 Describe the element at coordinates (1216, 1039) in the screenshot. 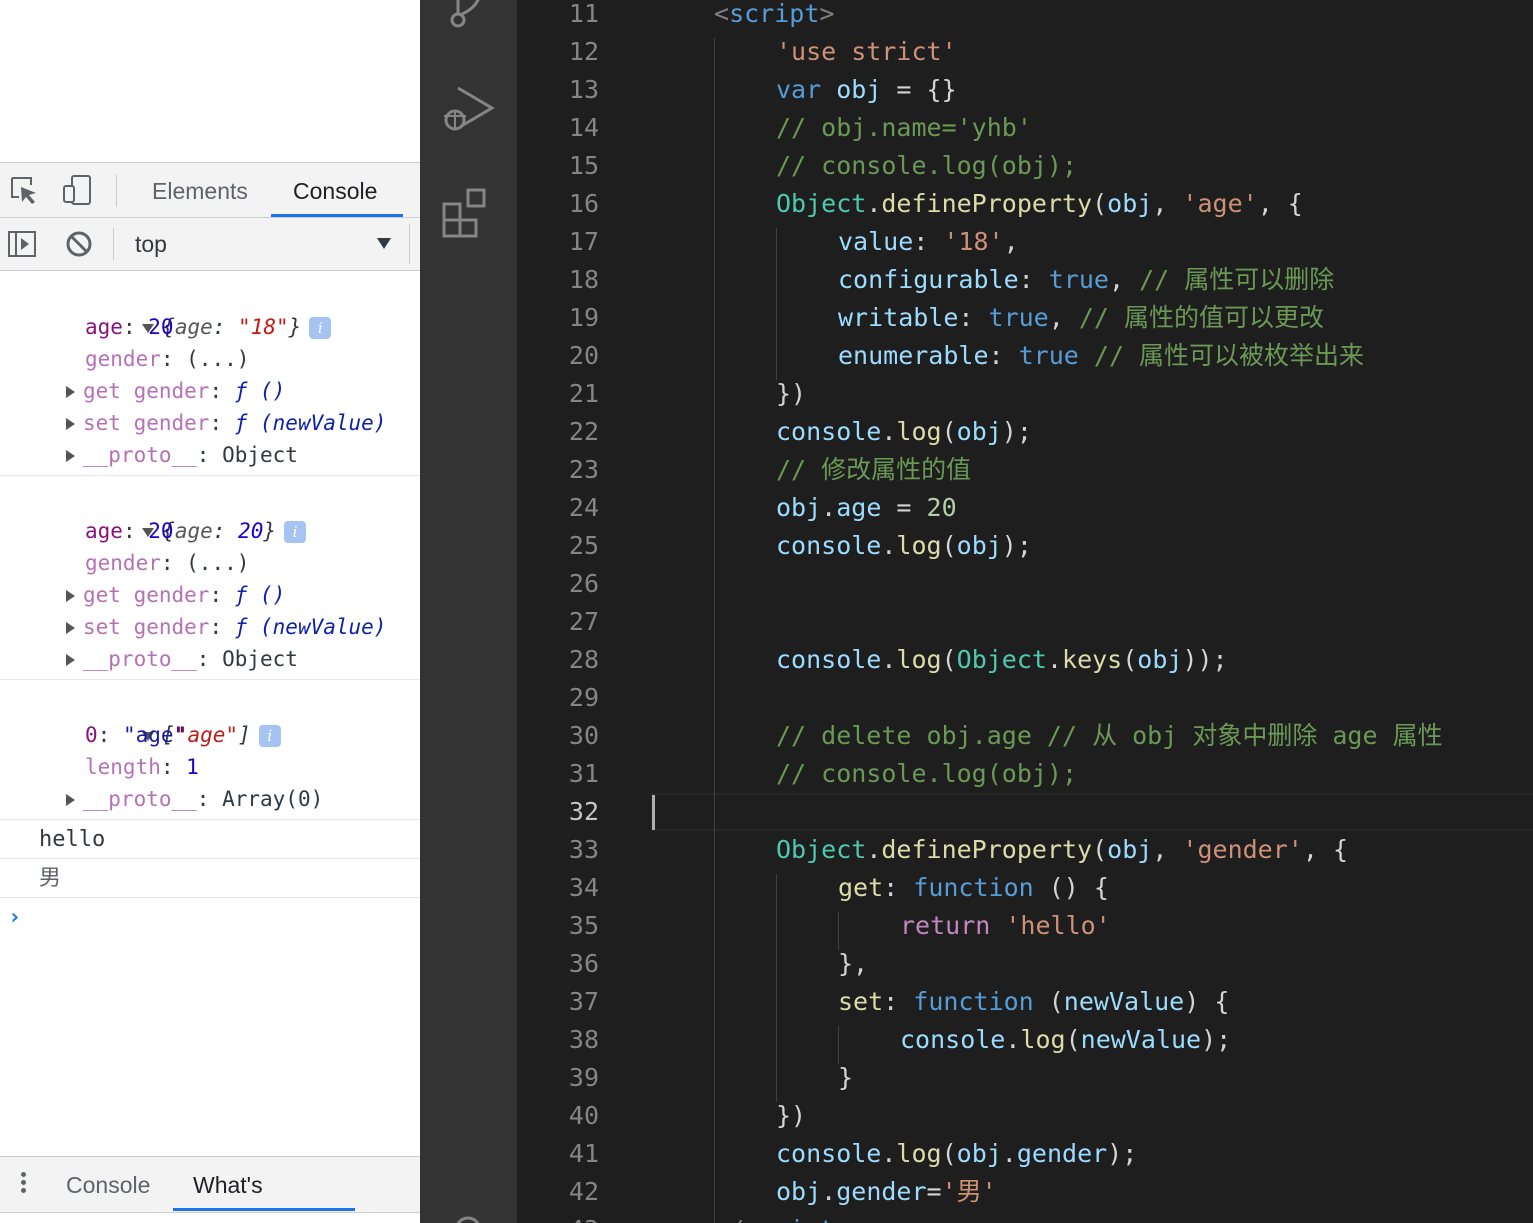

I see `code-token: );` at that location.